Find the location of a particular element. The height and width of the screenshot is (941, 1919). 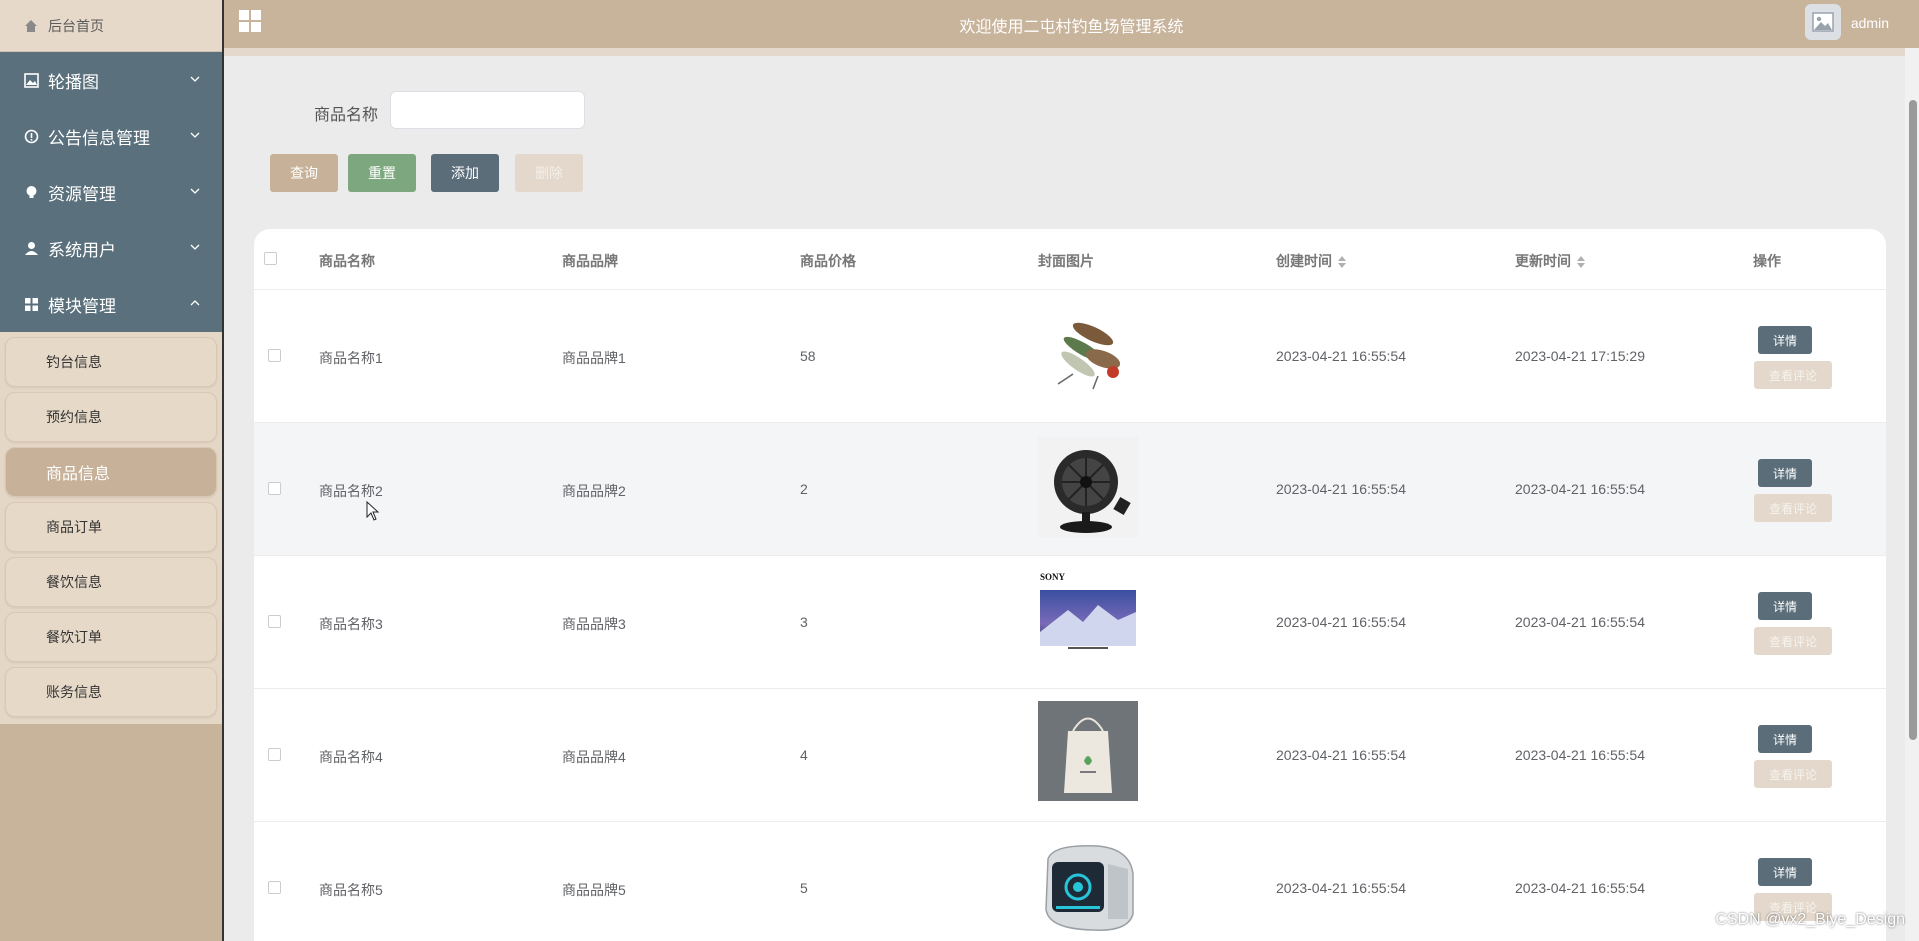

avatar is located at coordinates (1823, 22).